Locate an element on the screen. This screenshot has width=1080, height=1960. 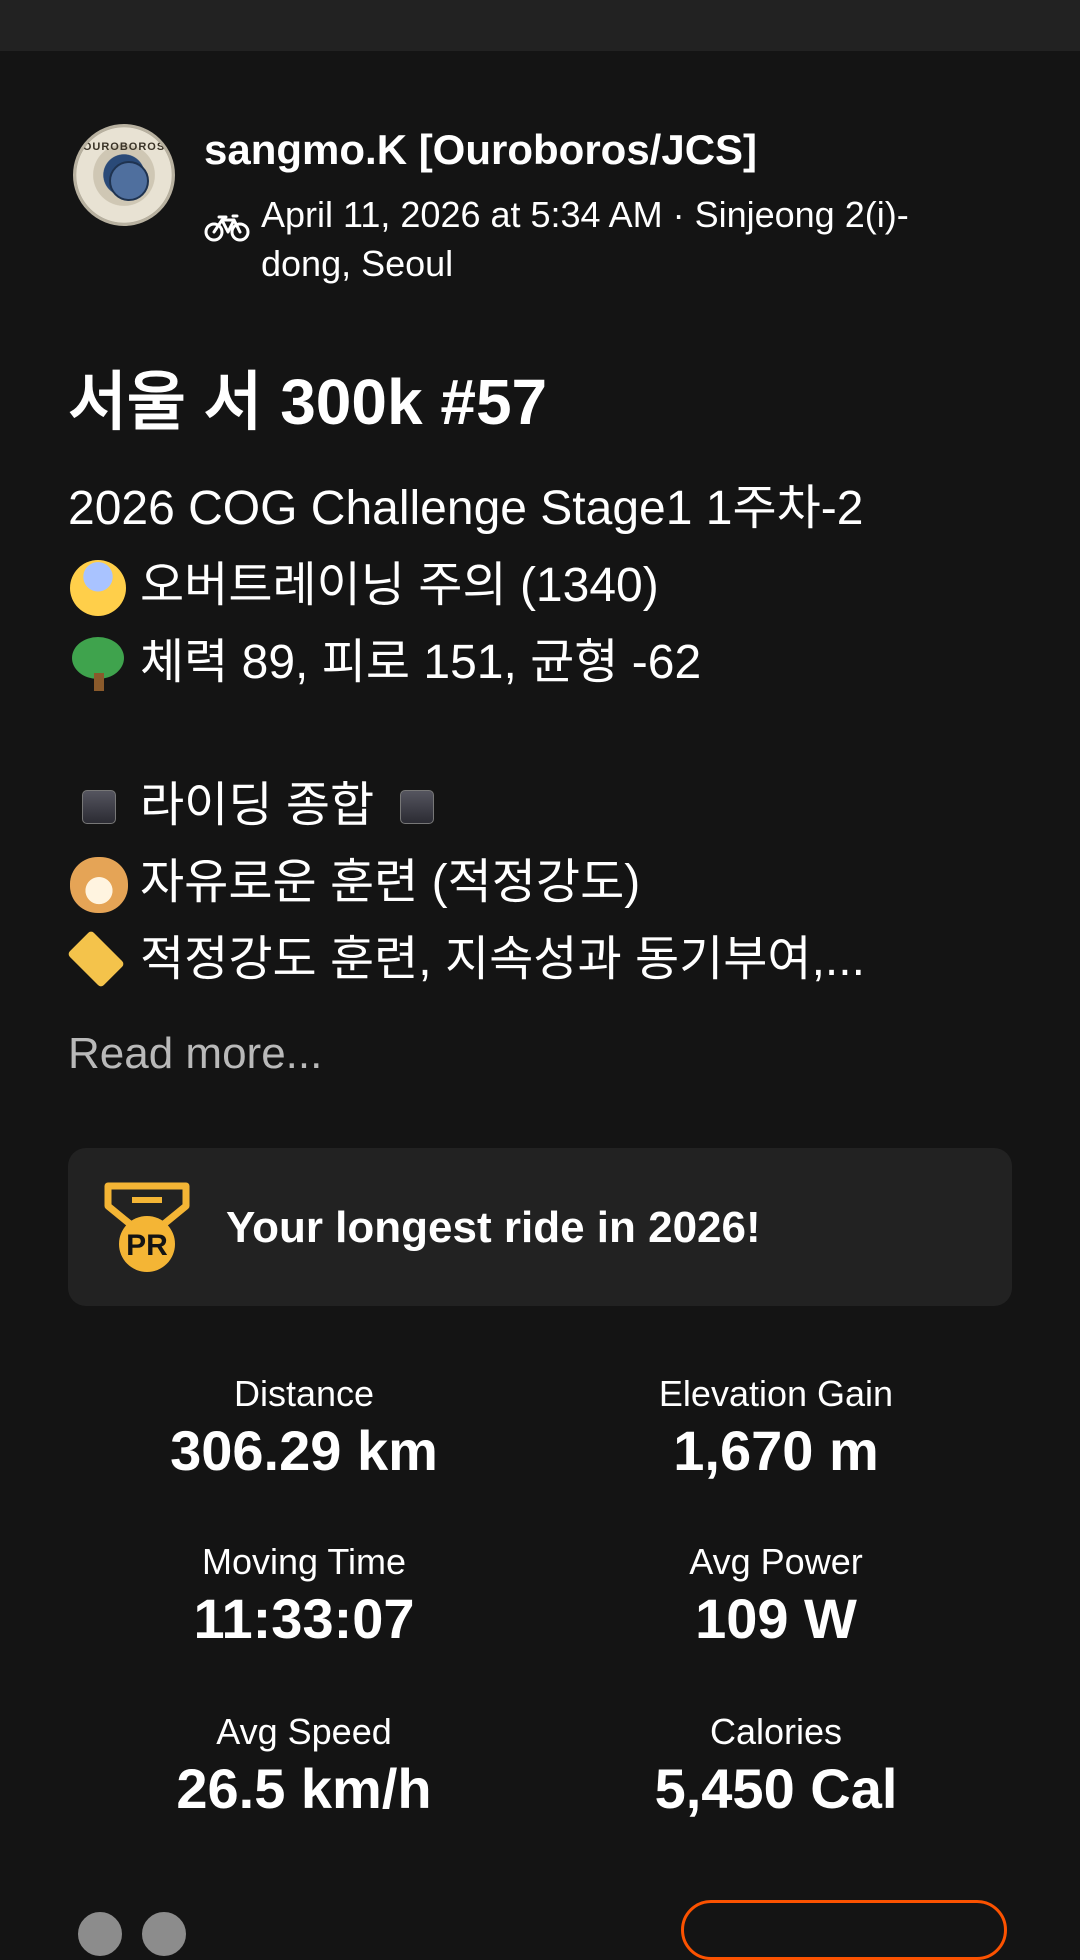
stat-value: 109 W is located at coordinates (776, 1618).